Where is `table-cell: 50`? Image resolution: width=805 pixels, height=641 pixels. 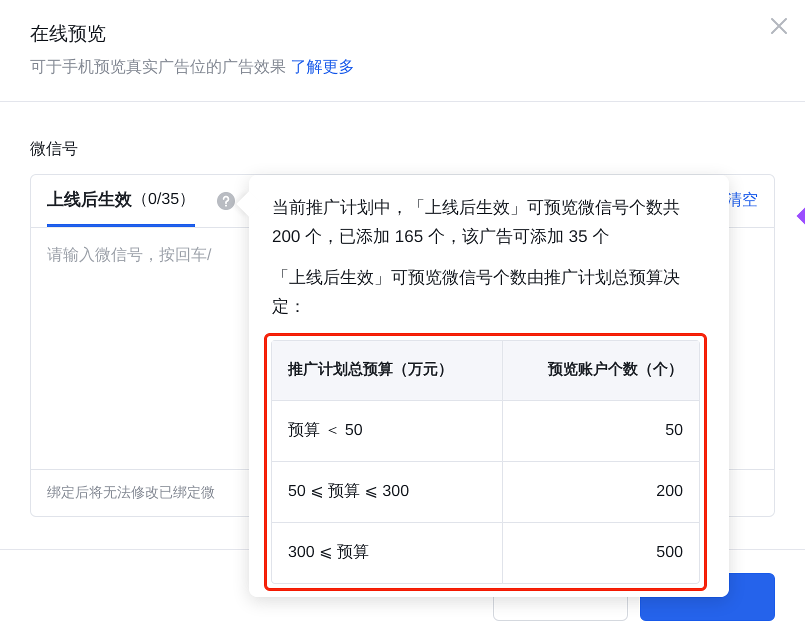
table-cell: 50 is located at coordinates (600, 430).